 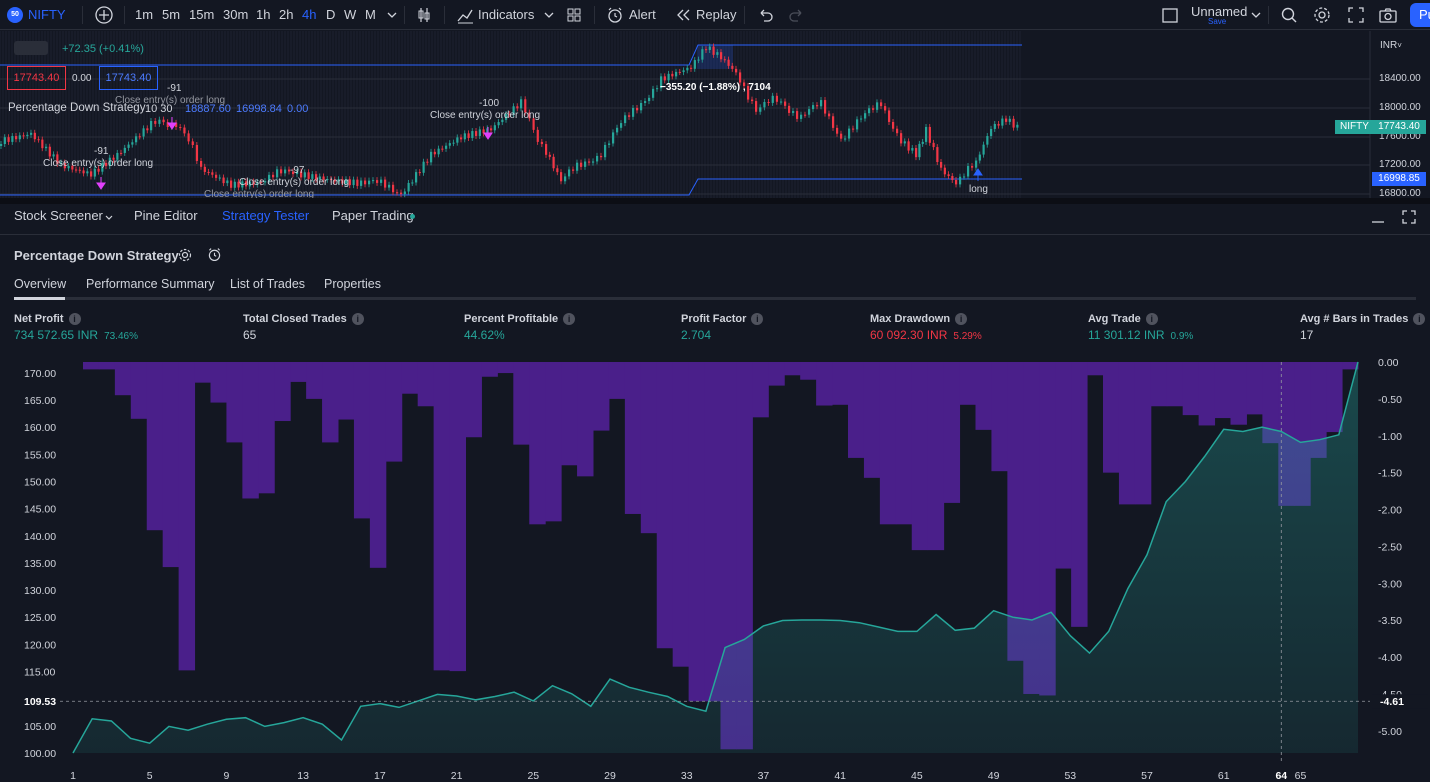 What do you see at coordinates (104, 15) in the screenshot?
I see `add-symbol-icon` at bounding box center [104, 15].